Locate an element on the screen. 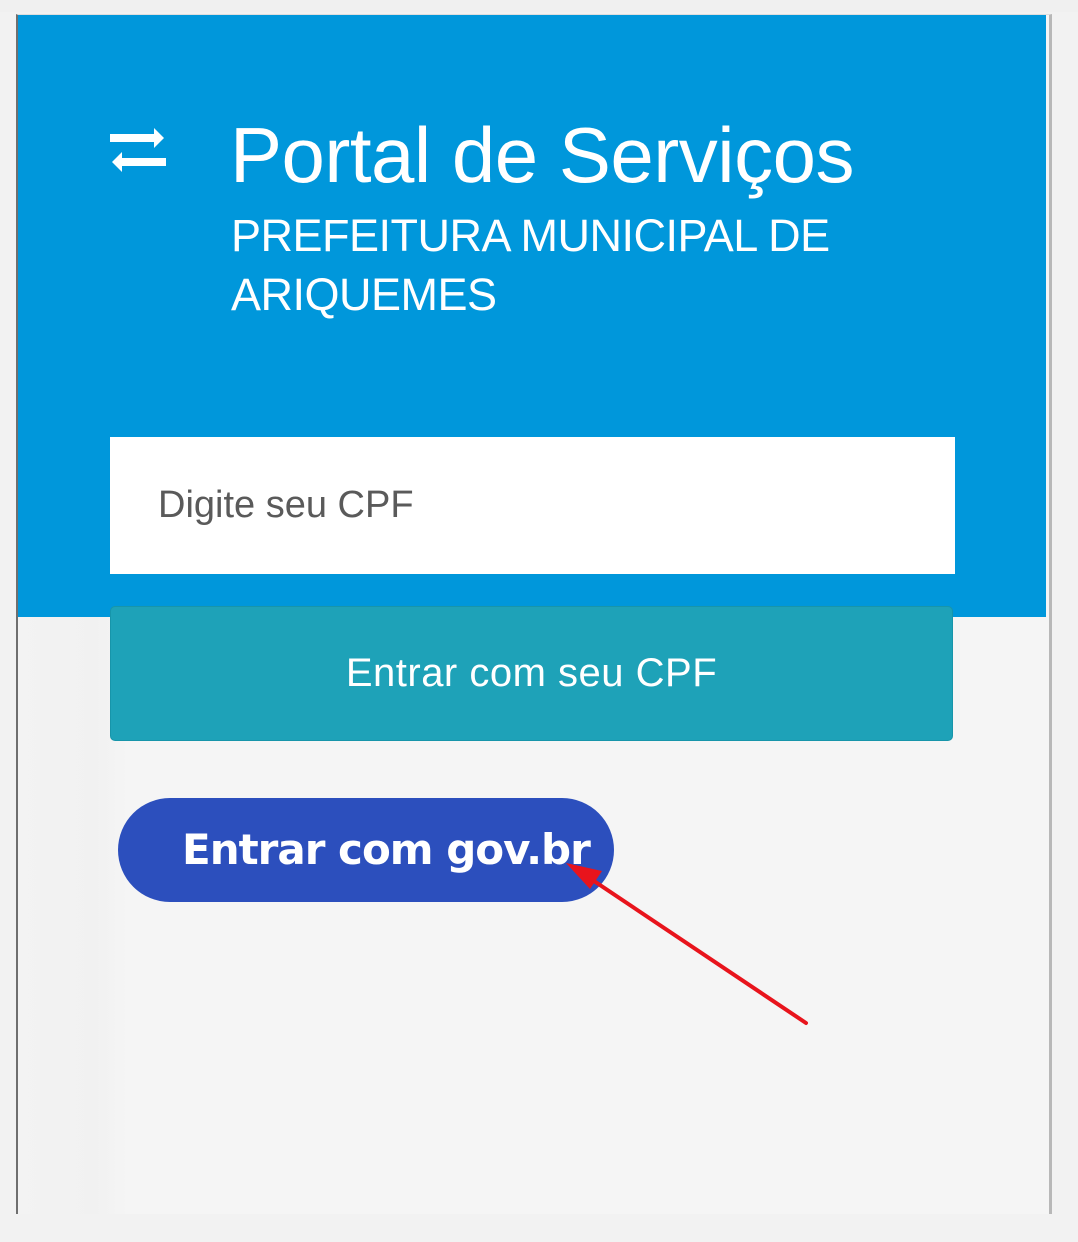  cpf-login-button: Entrar com seu CPF is located at coordinates (531, 673).